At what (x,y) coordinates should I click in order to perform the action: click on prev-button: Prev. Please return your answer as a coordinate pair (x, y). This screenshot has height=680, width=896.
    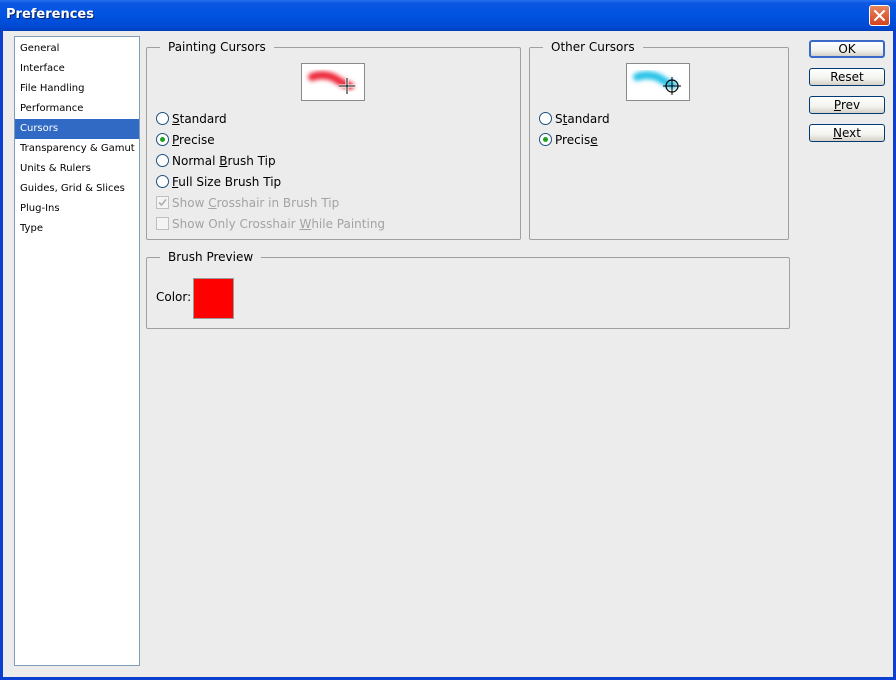
    Looking at the image, I should click on (847, 105).